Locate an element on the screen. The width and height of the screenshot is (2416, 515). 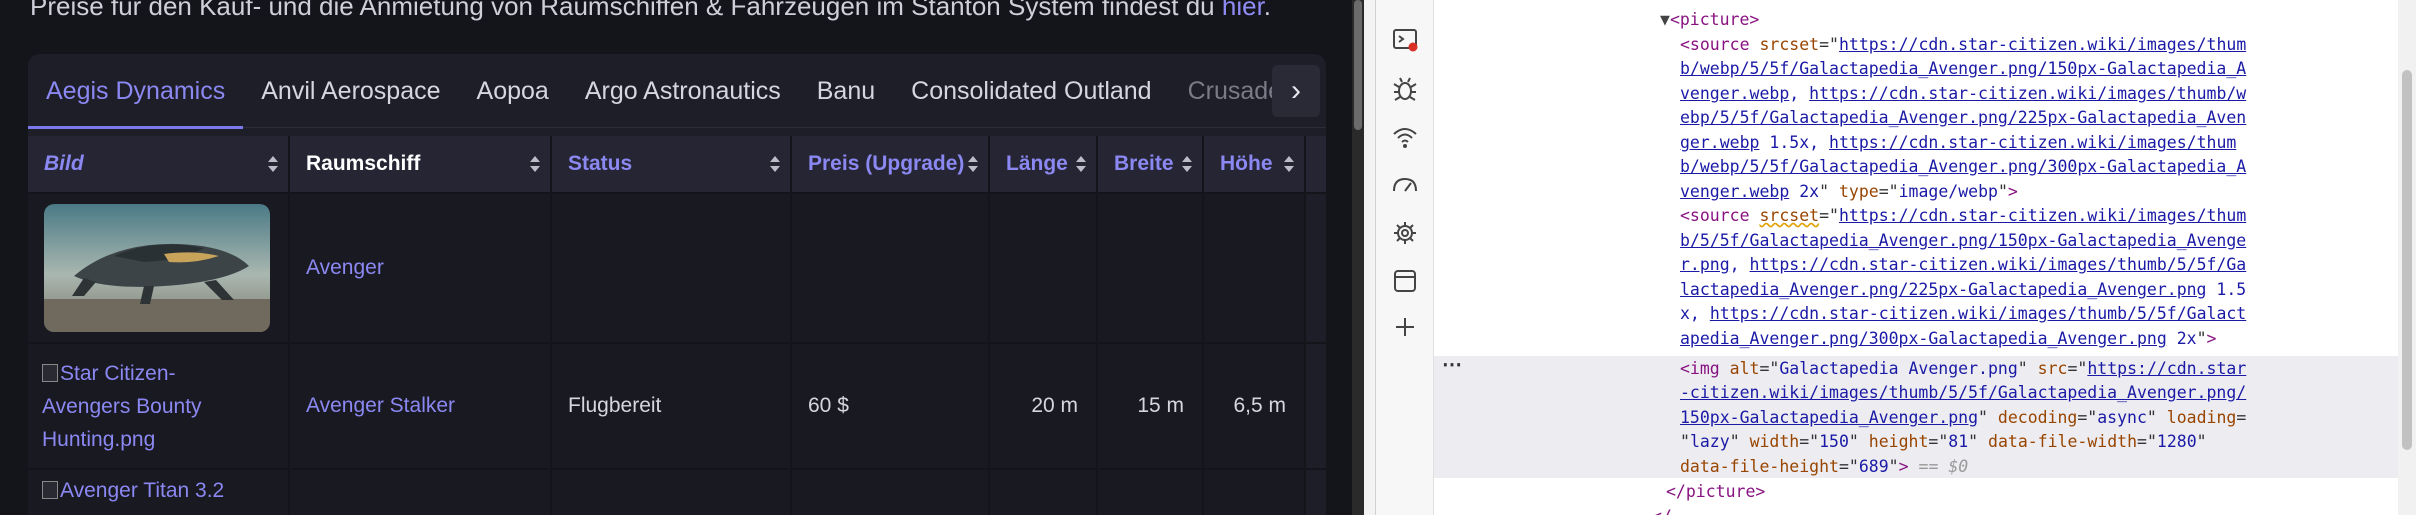
table-row: Avenger Titan 3.2 is located at coordinates (677, 491).